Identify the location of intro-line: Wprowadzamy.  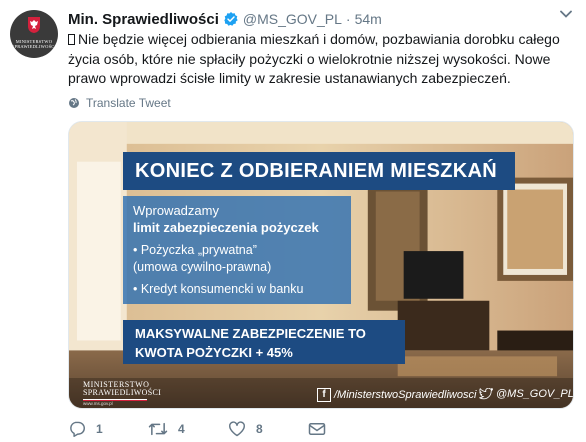
(176, 210).